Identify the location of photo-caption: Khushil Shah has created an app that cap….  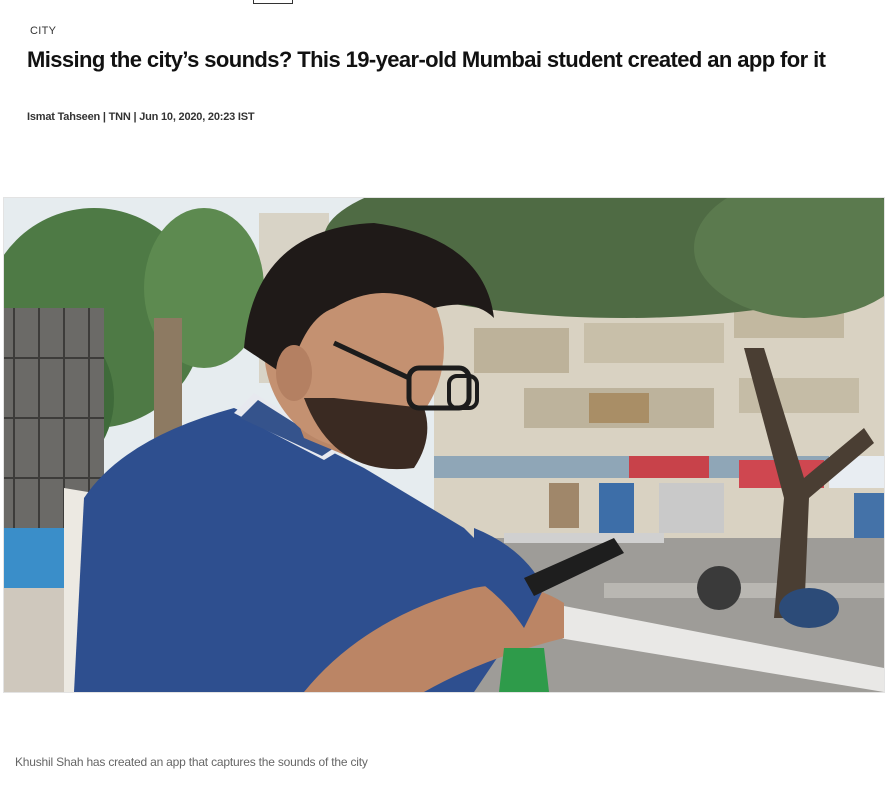
(191, 762).